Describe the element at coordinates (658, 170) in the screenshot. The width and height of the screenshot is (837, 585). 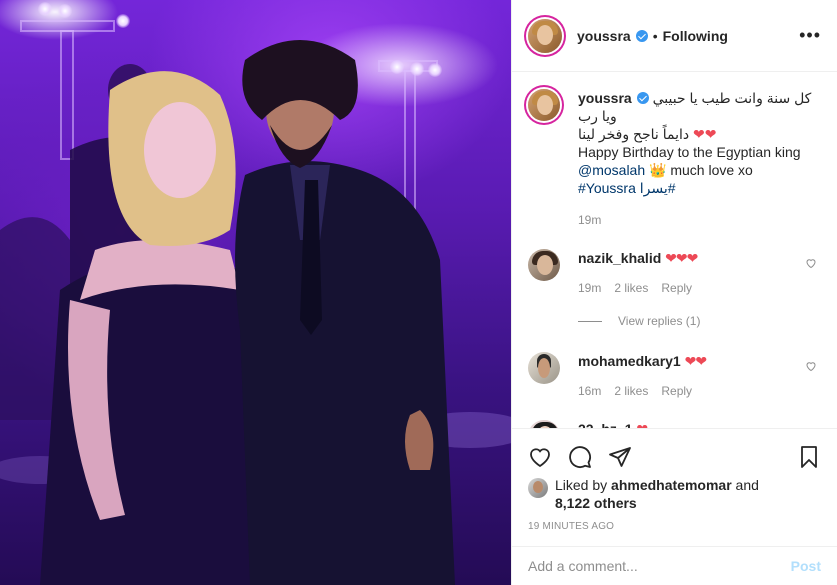
I see `crown-emoji: 👑` at that location.